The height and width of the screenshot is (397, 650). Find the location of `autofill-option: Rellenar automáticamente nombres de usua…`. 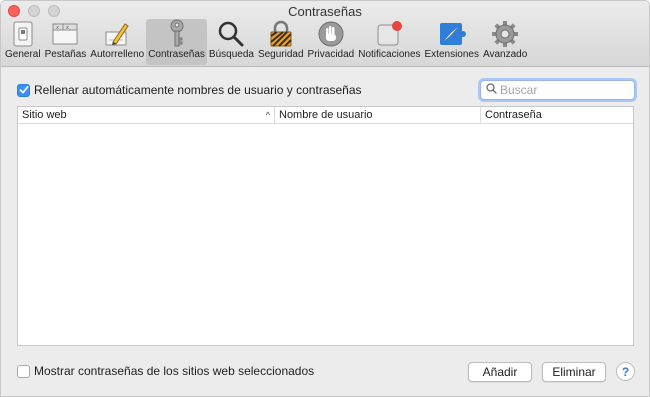

autofill-option: Rellenar automáticamente nombres de usua… is located at coordinates (189, 90).